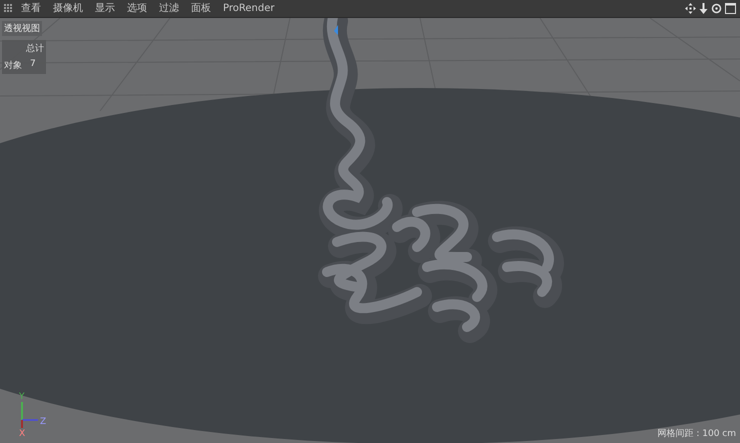 This screenshot has width=740, height=443. I want to click on menu-item: 选项, so click(137, 8).